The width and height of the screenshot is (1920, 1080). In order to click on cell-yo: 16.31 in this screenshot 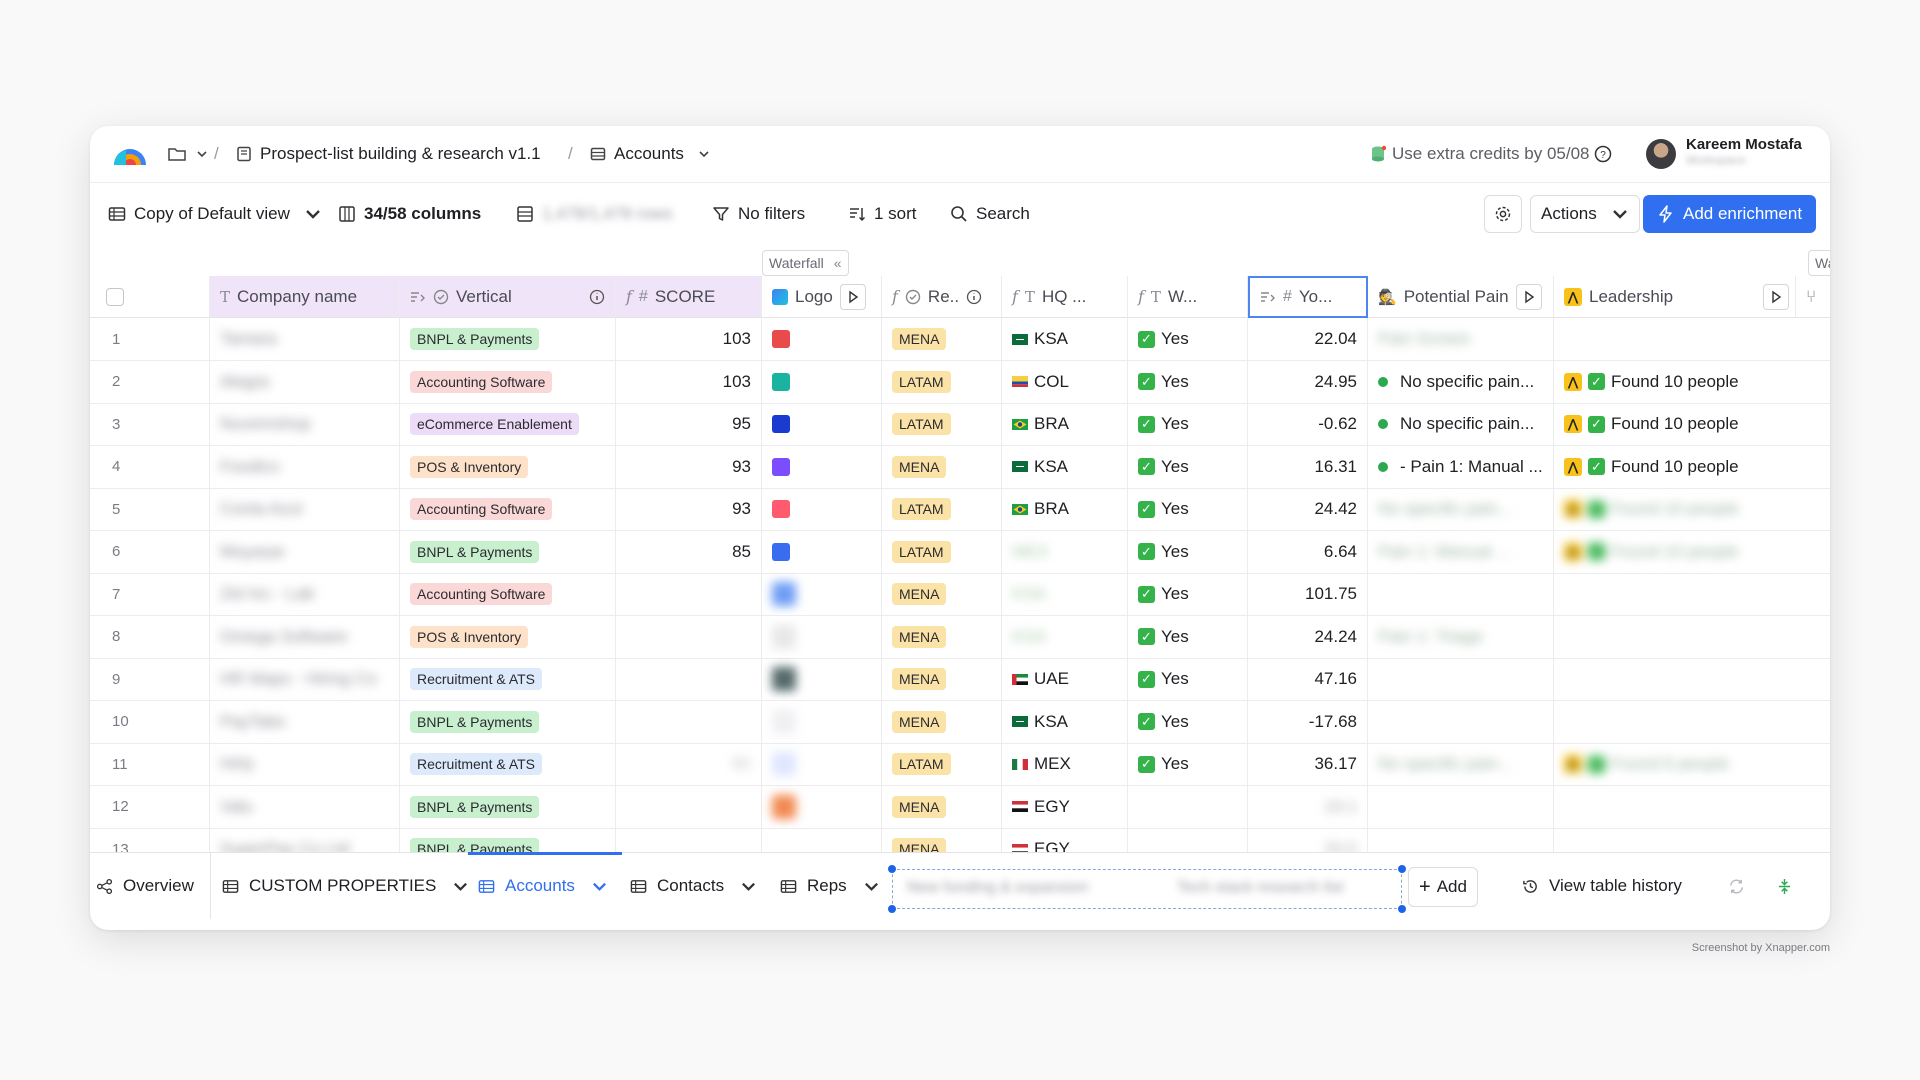, I will do `click(1308, 466)`.